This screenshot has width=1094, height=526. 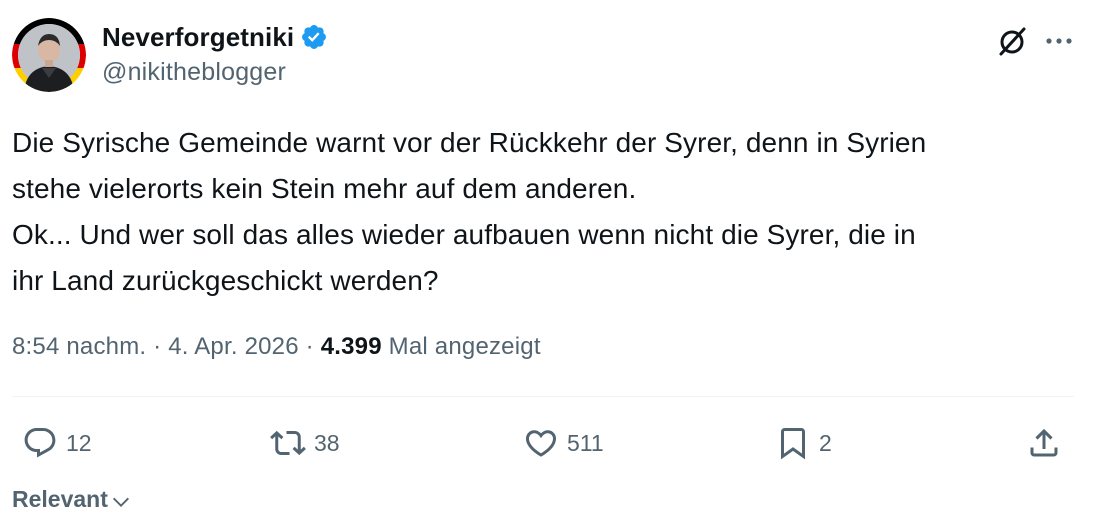 I want to click on share-button, so click(x=1044, y=443).